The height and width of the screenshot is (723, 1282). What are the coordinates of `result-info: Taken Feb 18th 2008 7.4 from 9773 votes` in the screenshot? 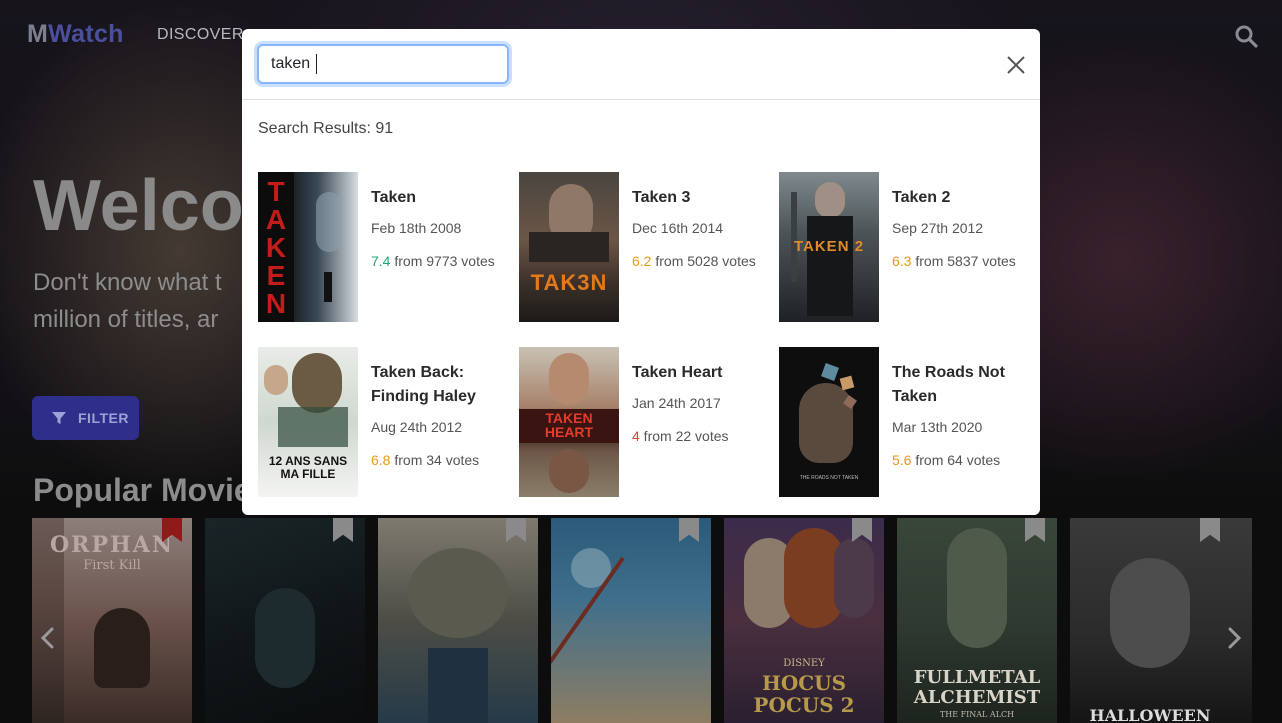 It's located at (441, 228).